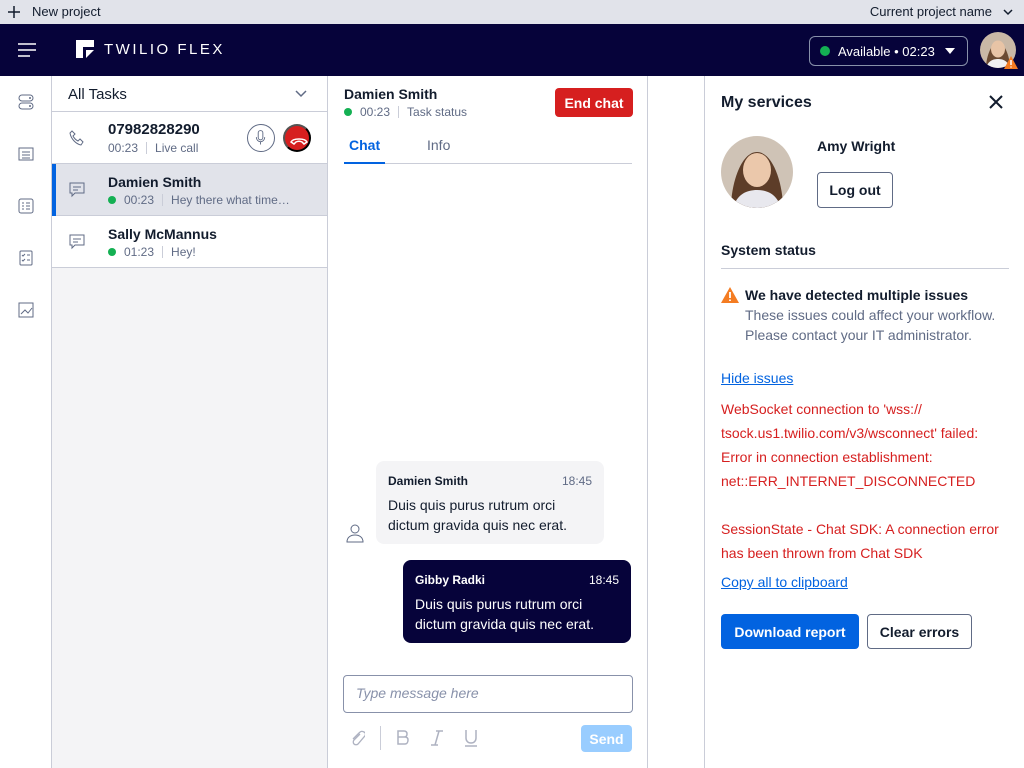 Image resolution: width=1024 pixels, height=768 pixels. Describe the element at coordinates (26, 206) in the screenshot. I see `teams-icon` at that location.